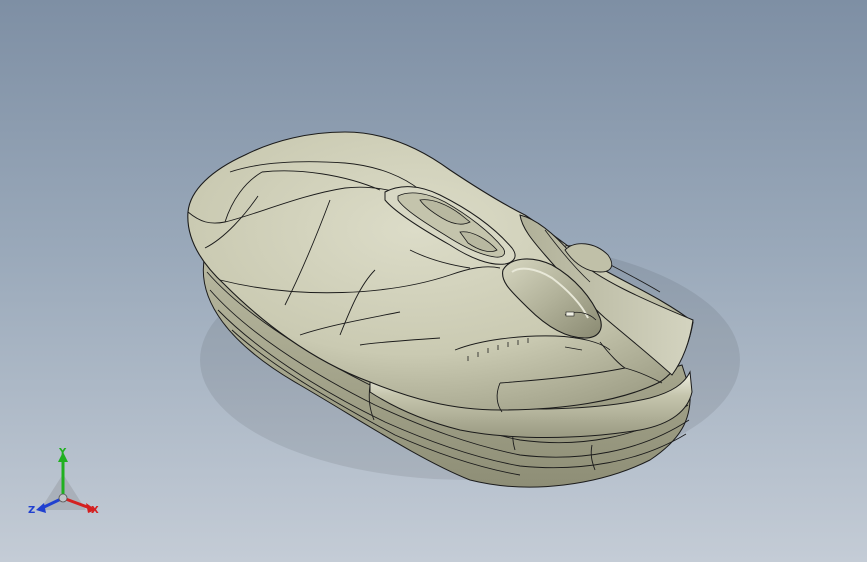 The width and height of the screenshot is (867, 562). Describe the element at coordinates (95, 510) in the screenshot. I see `x-axis-label: X` at that location.